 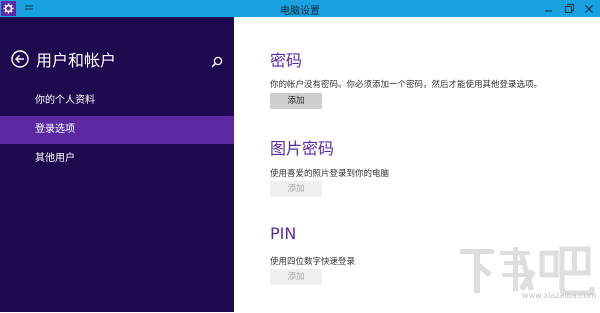 What do you see at coordinates (296, 189) in the screenshot?
I see `add-picture-password-button: 添加` at bounding box center [296, 189].